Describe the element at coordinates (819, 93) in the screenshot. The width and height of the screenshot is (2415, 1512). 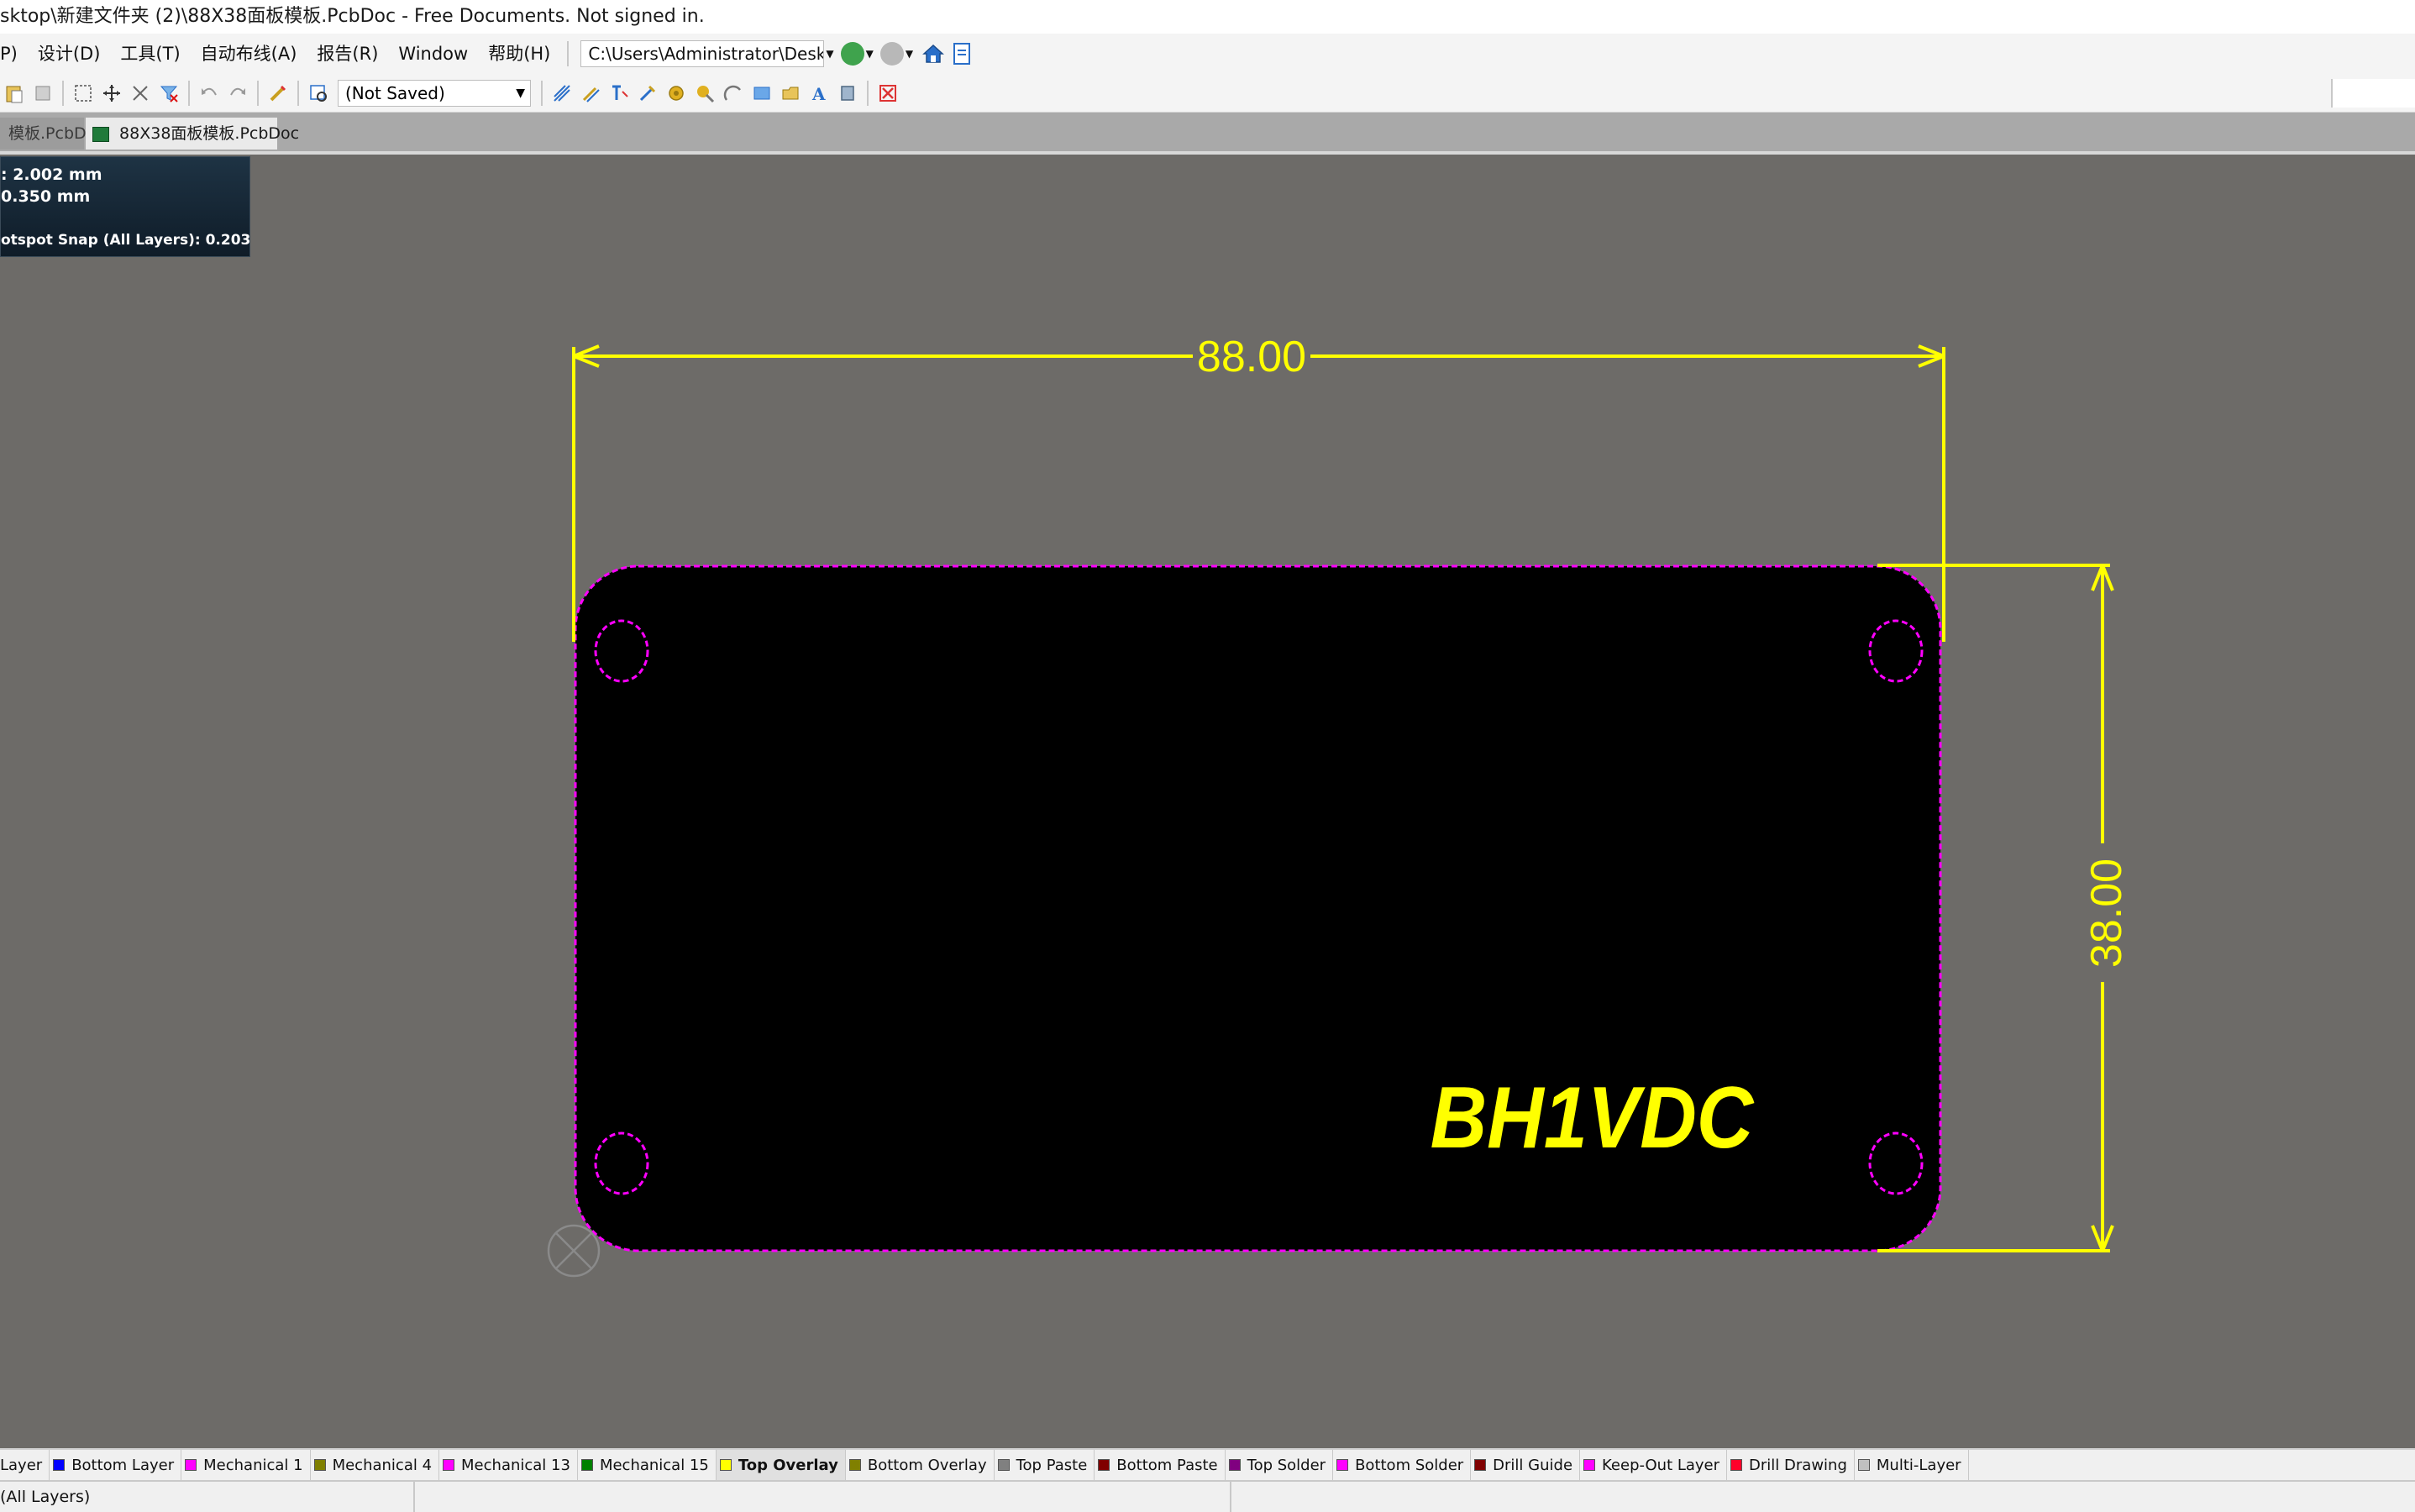
I see `string-icon: A` at that location.